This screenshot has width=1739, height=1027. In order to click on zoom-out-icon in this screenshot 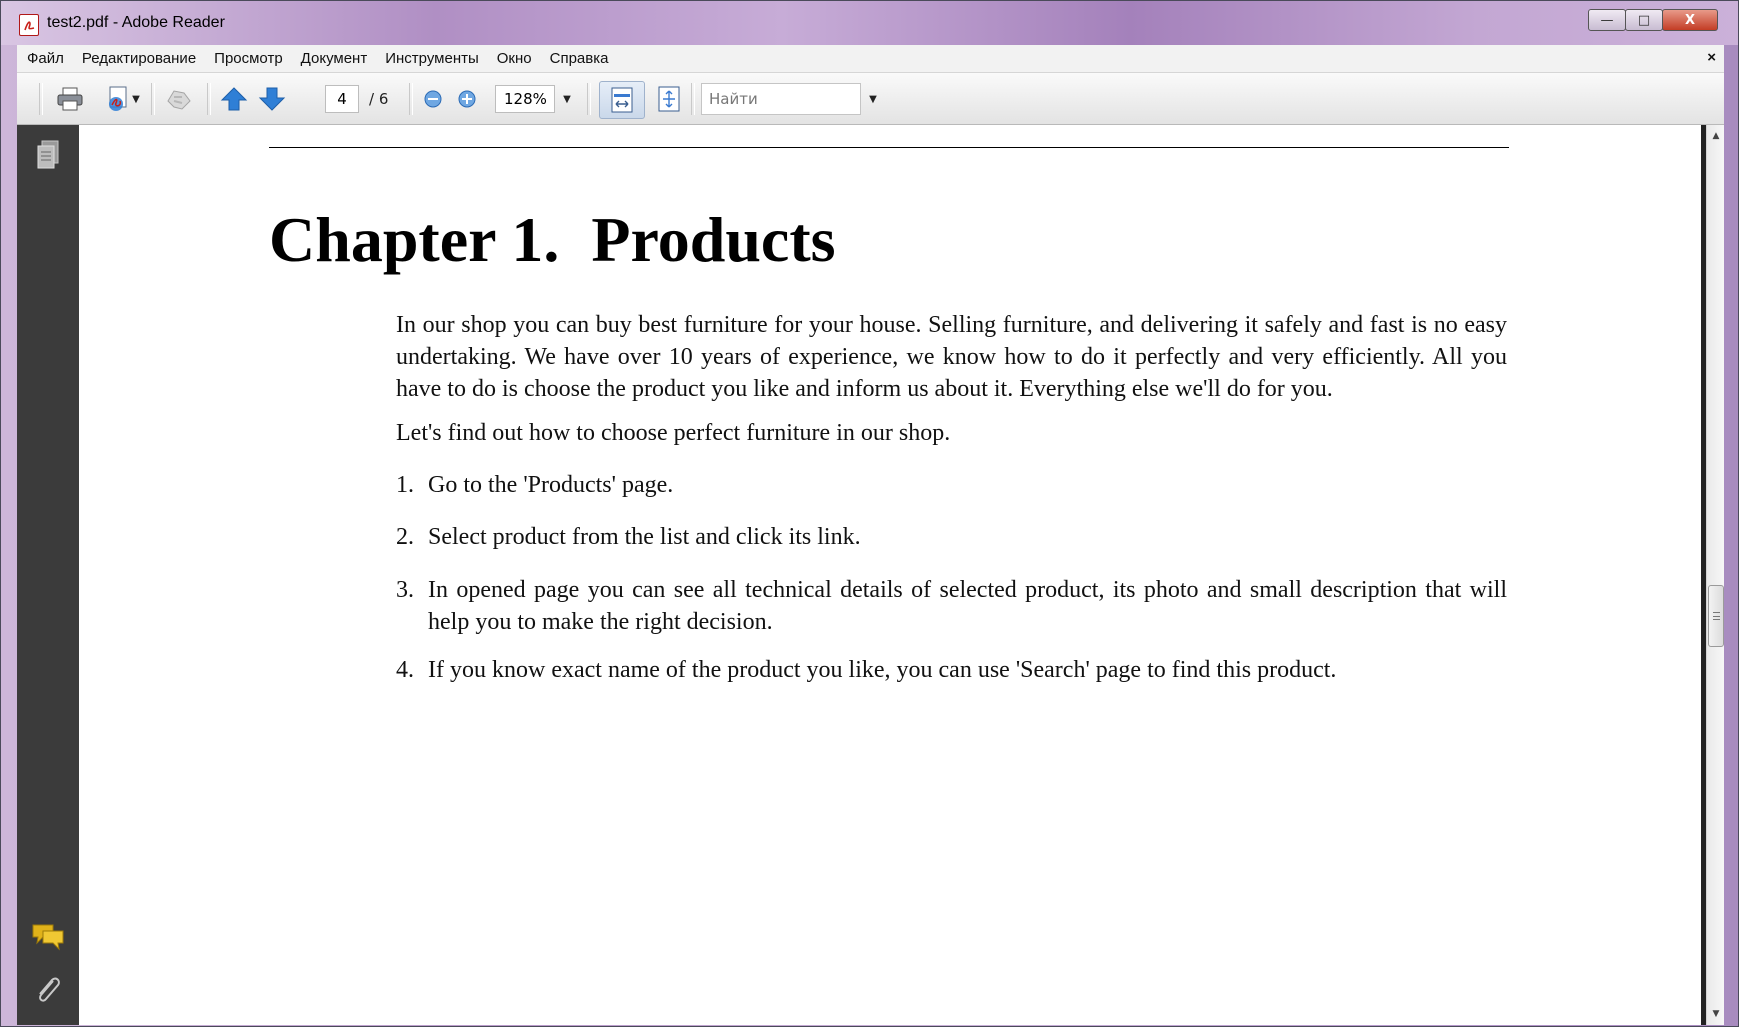, I will do `click(433, 99)`.